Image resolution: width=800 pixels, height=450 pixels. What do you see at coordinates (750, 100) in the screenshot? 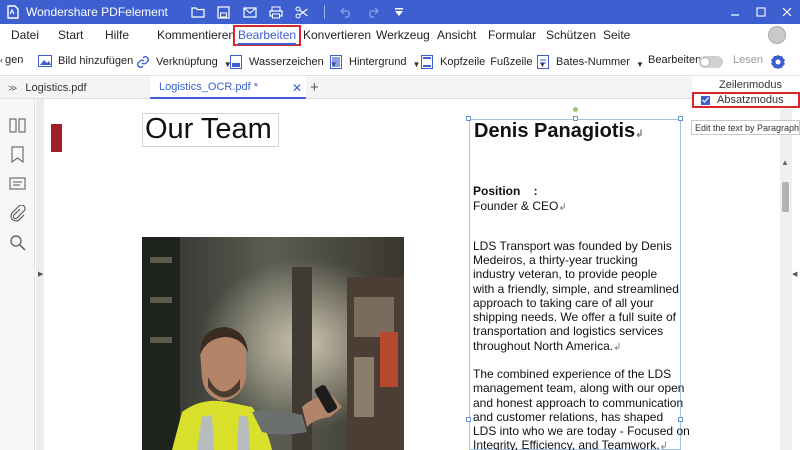
I see `paragraph-mode-label: Absatzmodus` at bounding box center [750, 100].